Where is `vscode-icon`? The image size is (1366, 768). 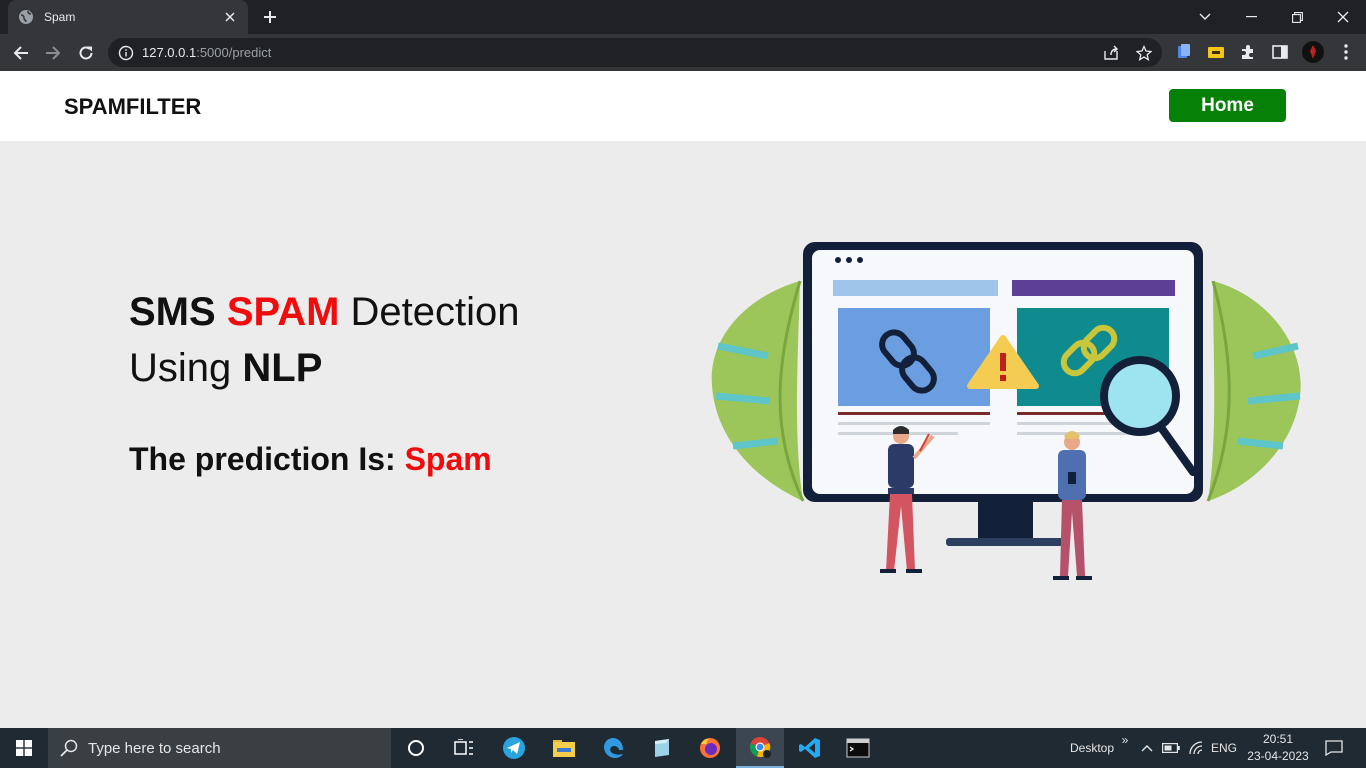 vscode-icon is located at coordinates (810, 748).